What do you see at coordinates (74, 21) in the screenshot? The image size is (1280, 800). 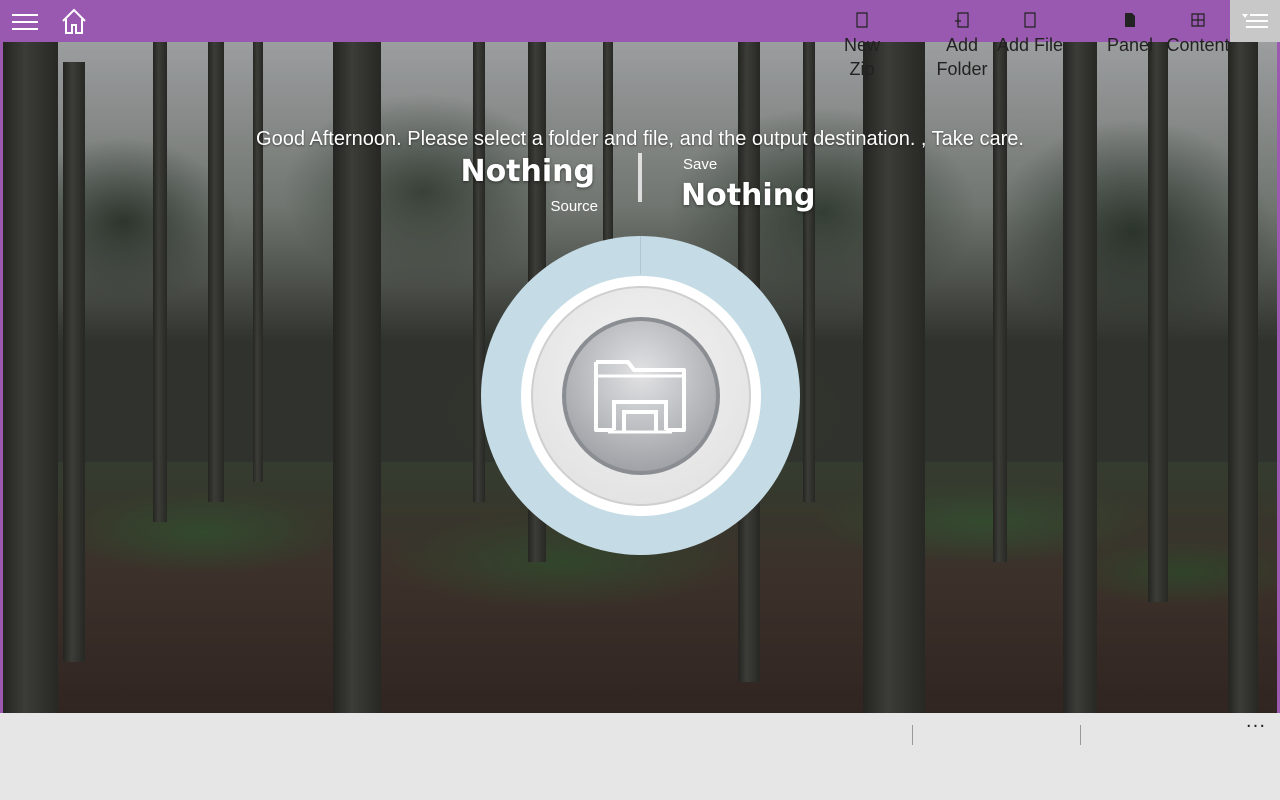 I see `home-icon` at bounding box center [74, 21].